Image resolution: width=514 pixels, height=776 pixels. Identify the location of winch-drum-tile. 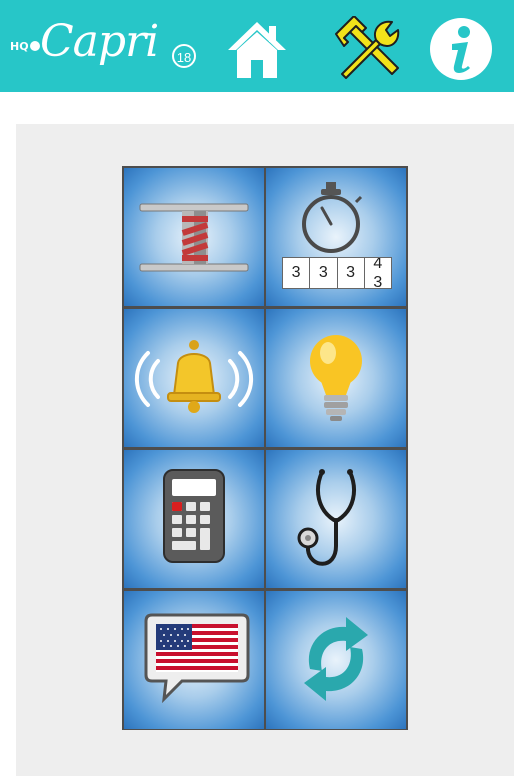
(194, 237).